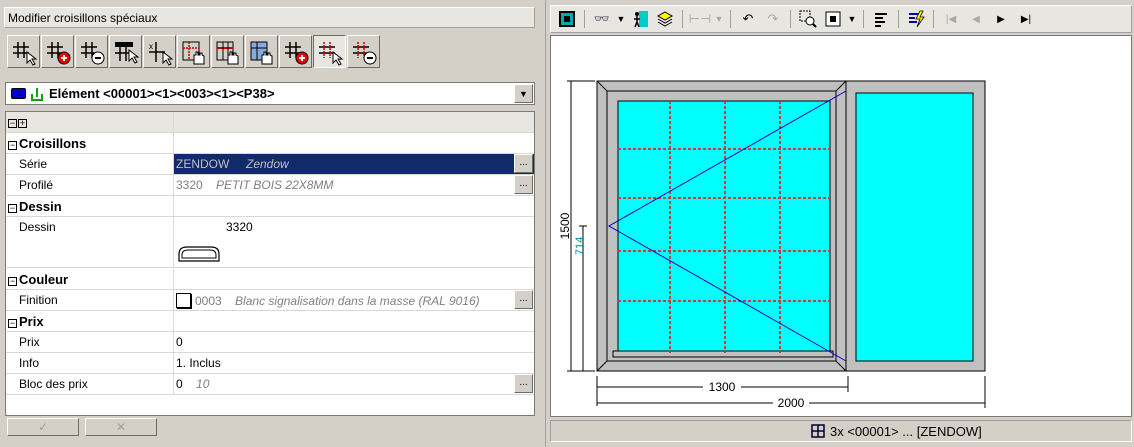  What do you see at coordinates (18, 93) in the screenshot?
I see `element-color-swatch` at bounding box center [18, 93].